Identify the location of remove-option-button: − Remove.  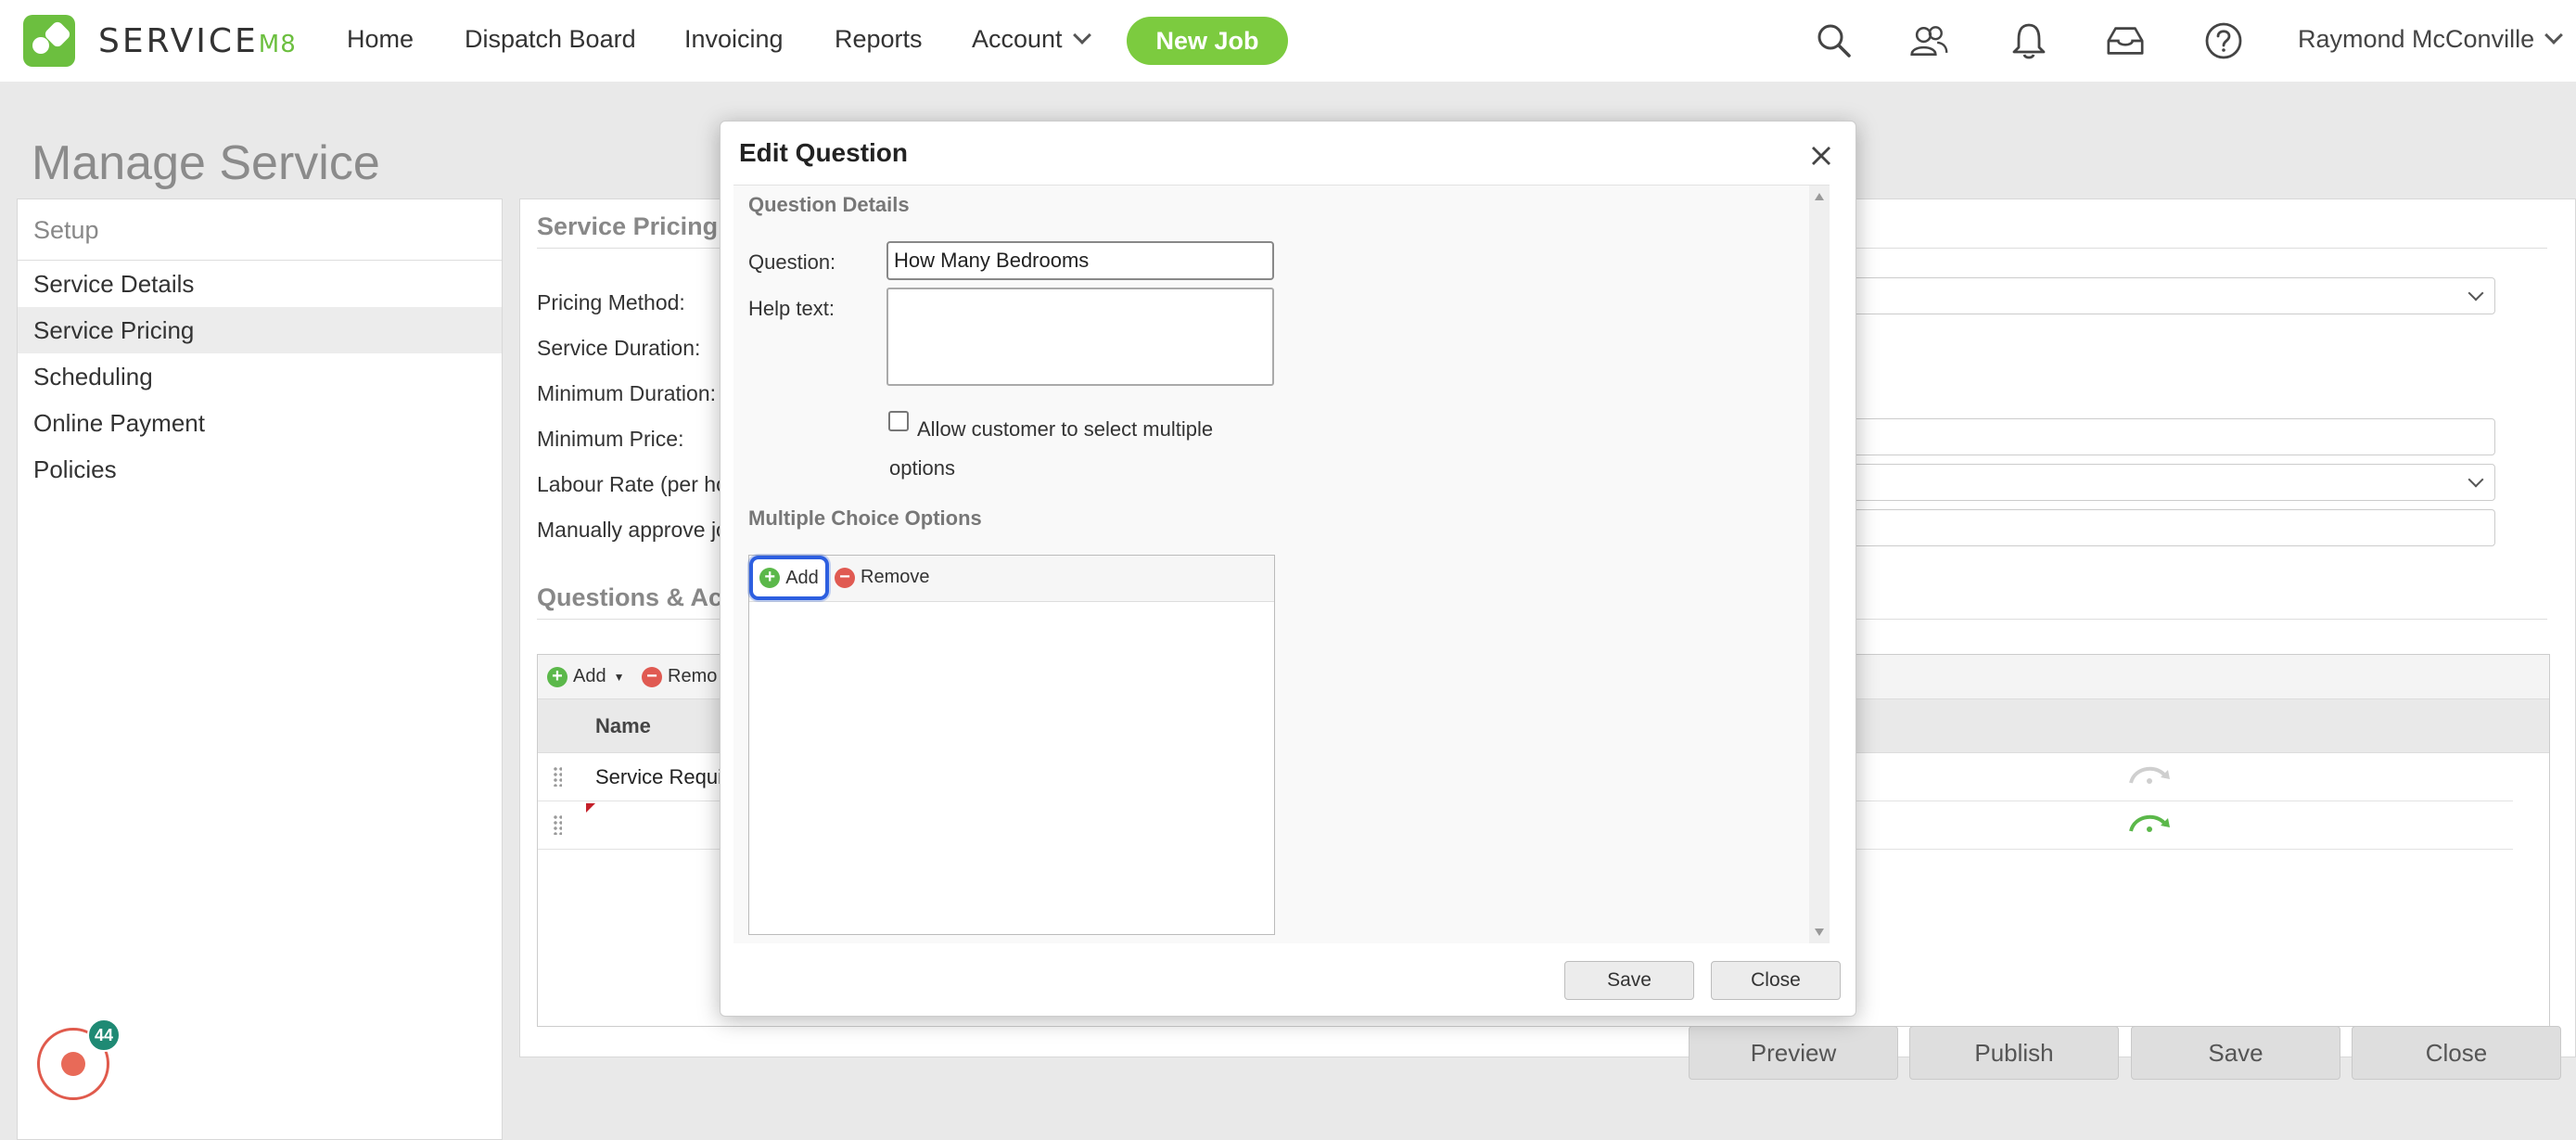
(882, 577).